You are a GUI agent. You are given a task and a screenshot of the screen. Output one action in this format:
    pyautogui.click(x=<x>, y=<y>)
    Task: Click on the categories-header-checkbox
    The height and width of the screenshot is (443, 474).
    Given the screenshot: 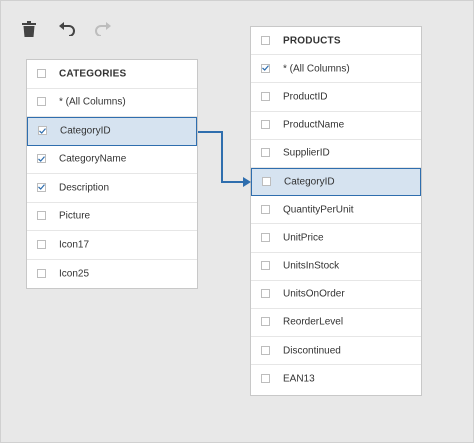 What is the action you would take?
    pyautogui.click(x=41, y=73)
    